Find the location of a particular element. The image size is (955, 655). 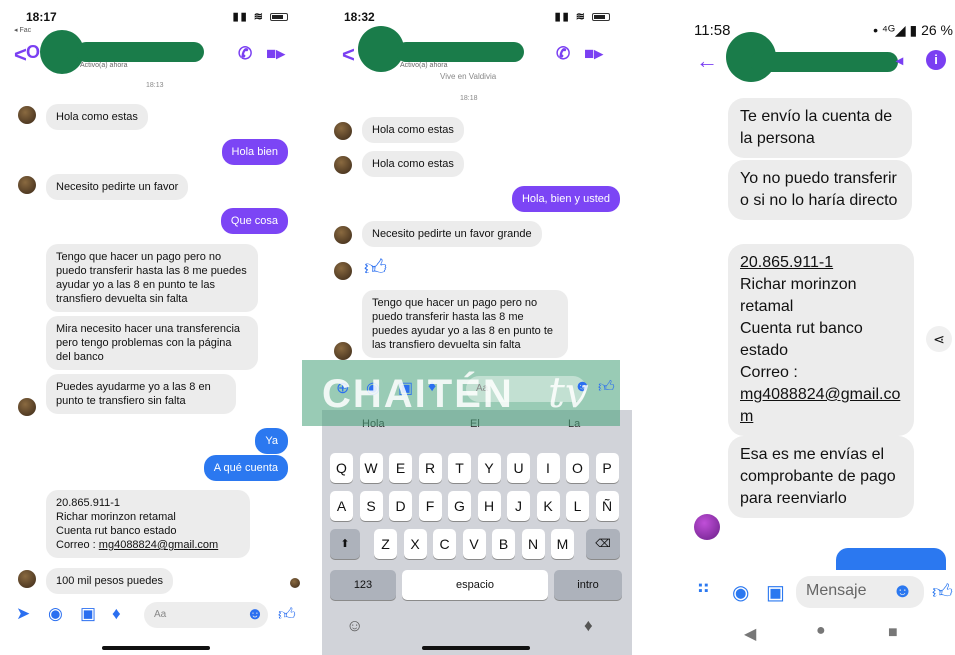

video-call-icon: ◂ is located at coordinates (899, 60).